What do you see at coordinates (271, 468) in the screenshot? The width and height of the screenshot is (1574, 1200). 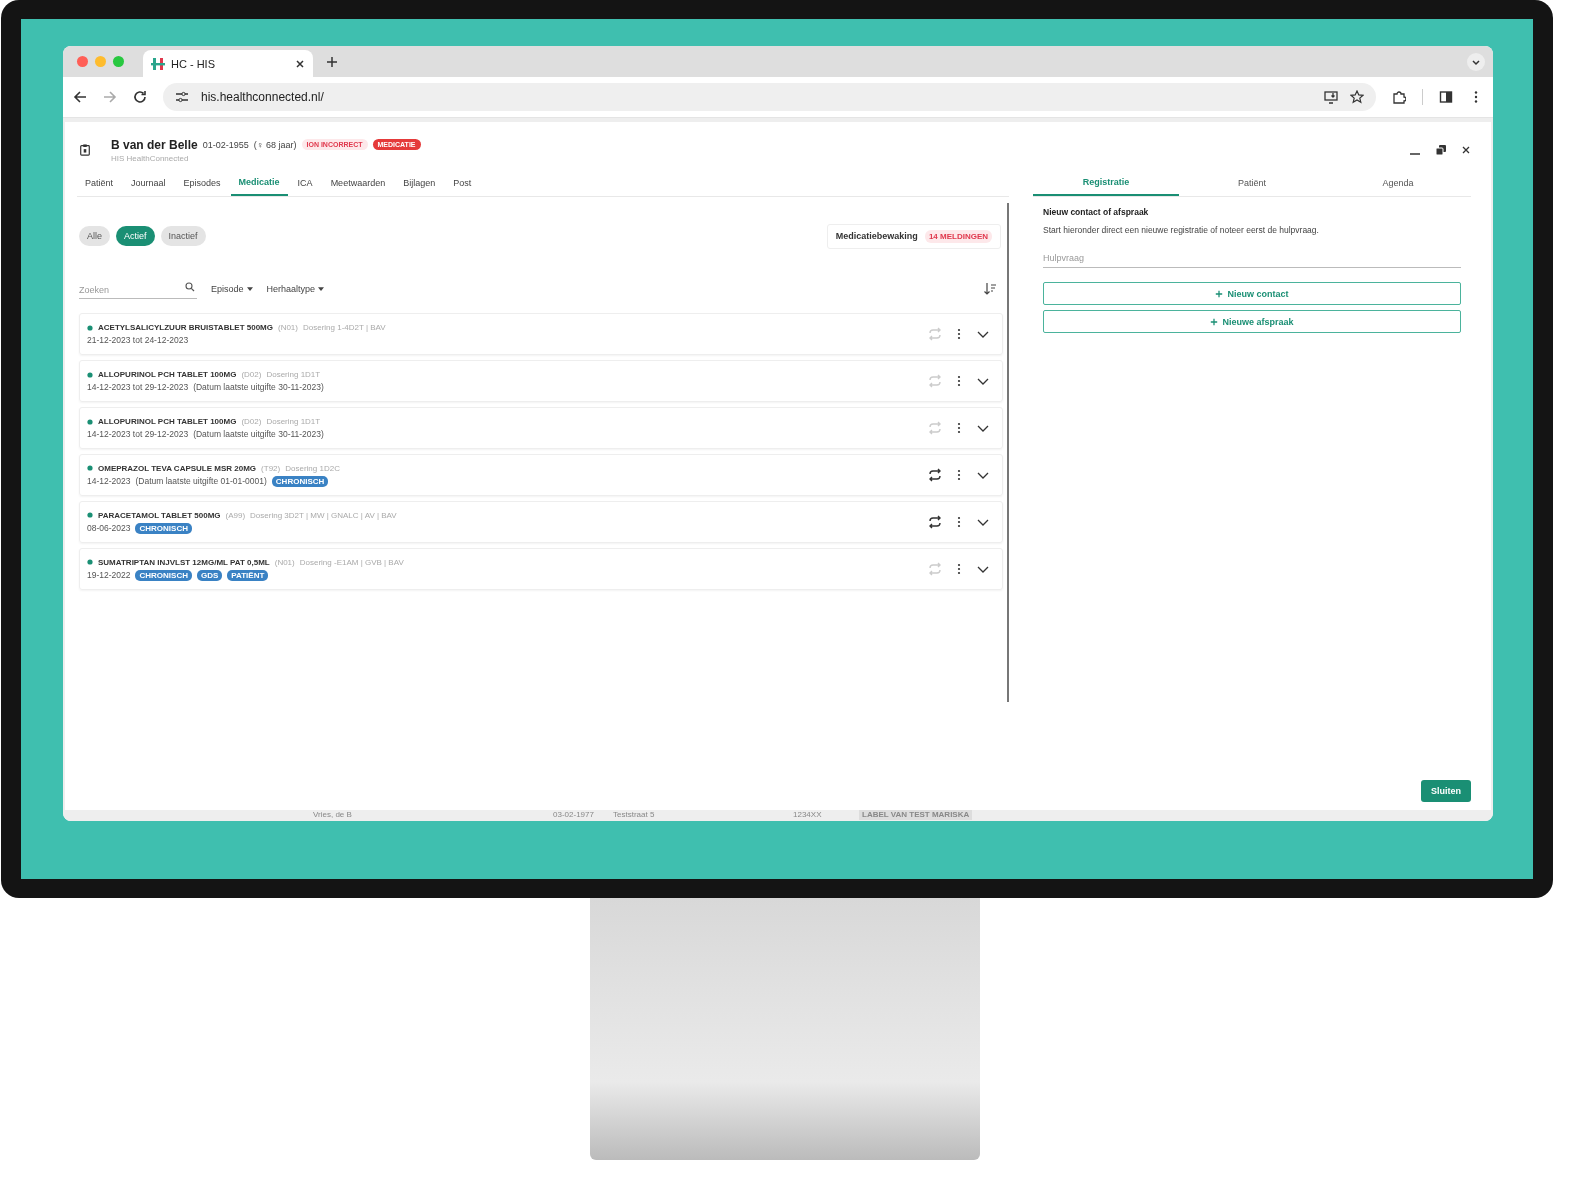 I see `medication-code: (T92)` at bounding box center [271, 468].